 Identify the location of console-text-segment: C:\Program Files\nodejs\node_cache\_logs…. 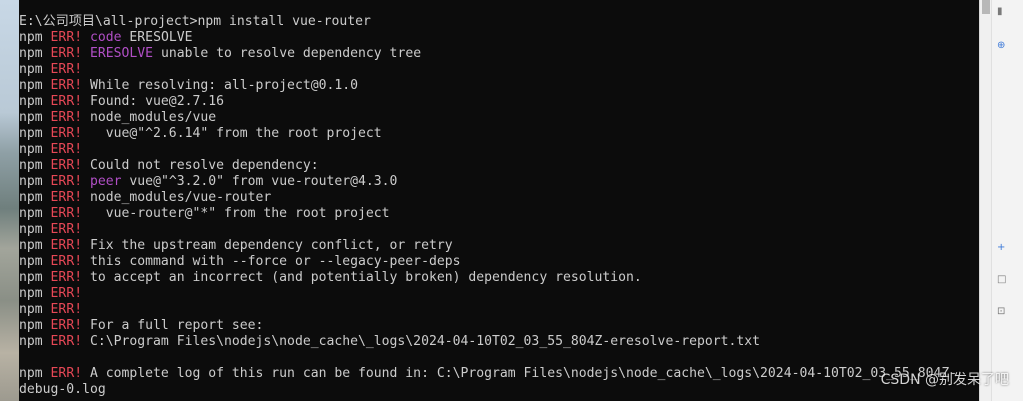
(421, 341).